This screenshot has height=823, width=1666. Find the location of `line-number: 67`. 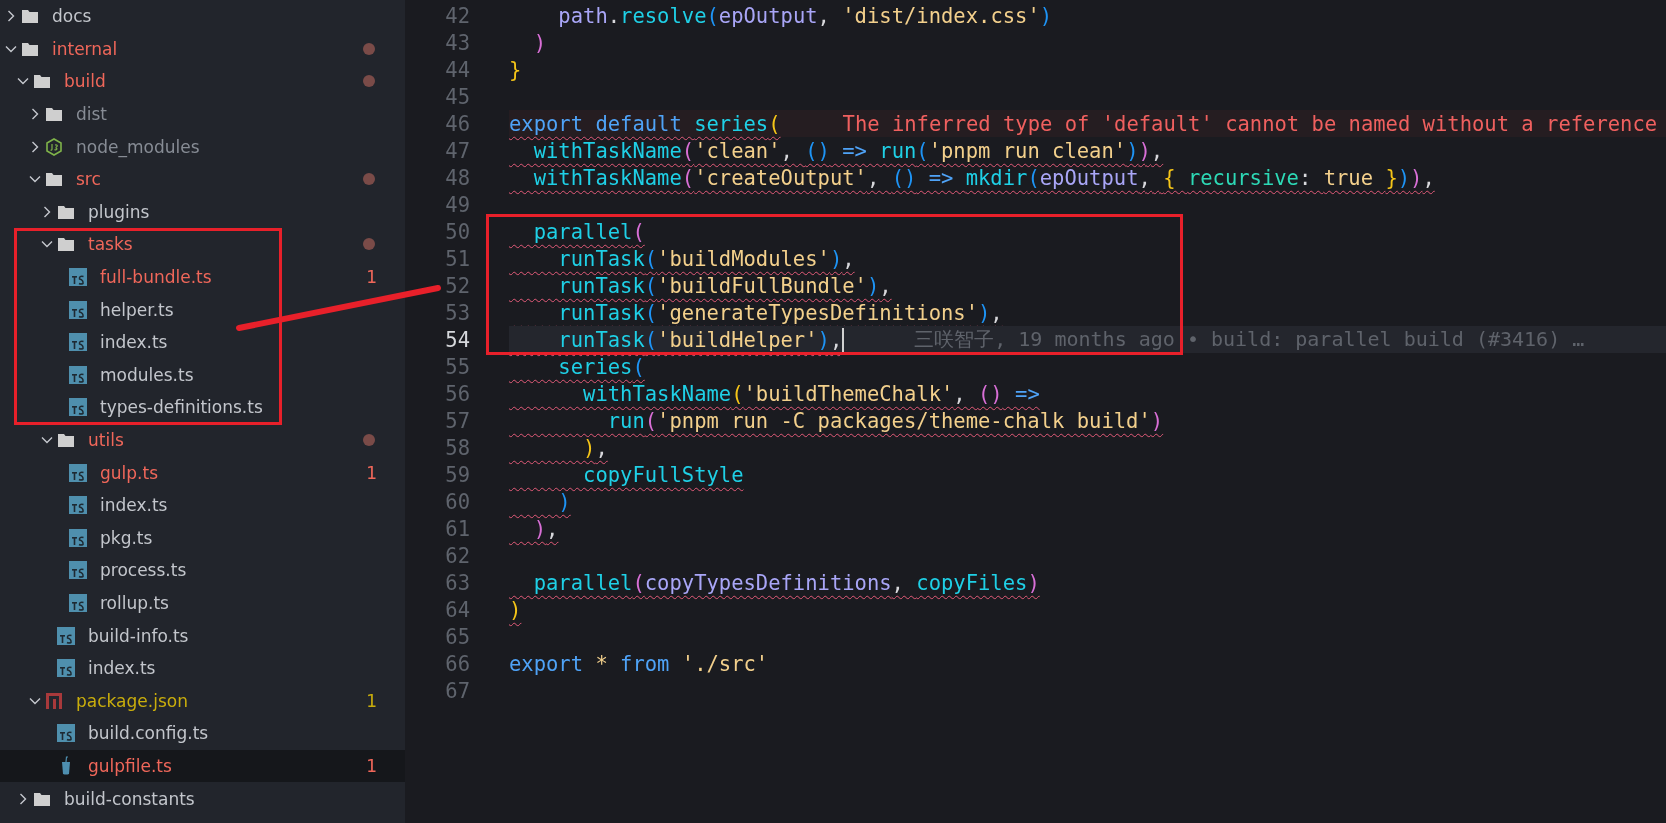

line-number: 67 is located at coordinates (457, 690).